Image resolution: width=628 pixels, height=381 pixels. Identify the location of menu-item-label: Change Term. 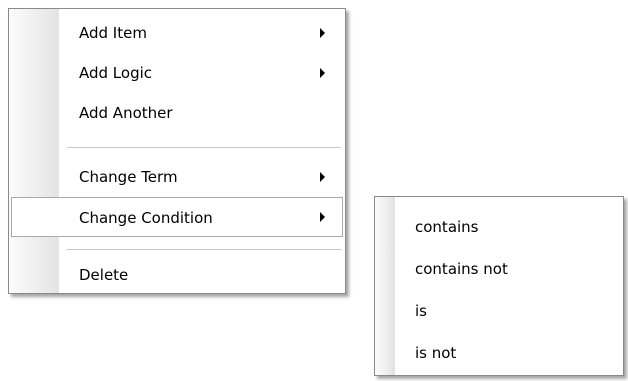
(128, 177).